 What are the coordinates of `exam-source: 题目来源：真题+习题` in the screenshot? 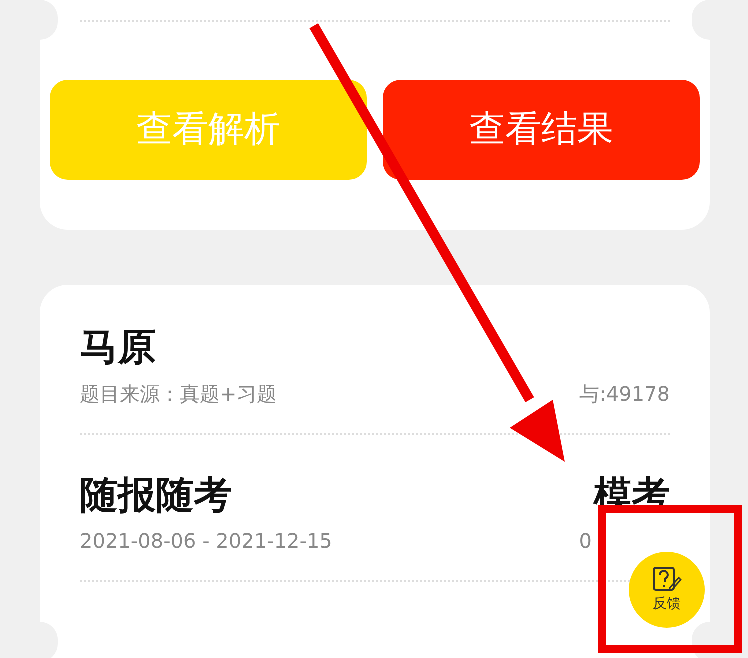 It's located at (178, 394).